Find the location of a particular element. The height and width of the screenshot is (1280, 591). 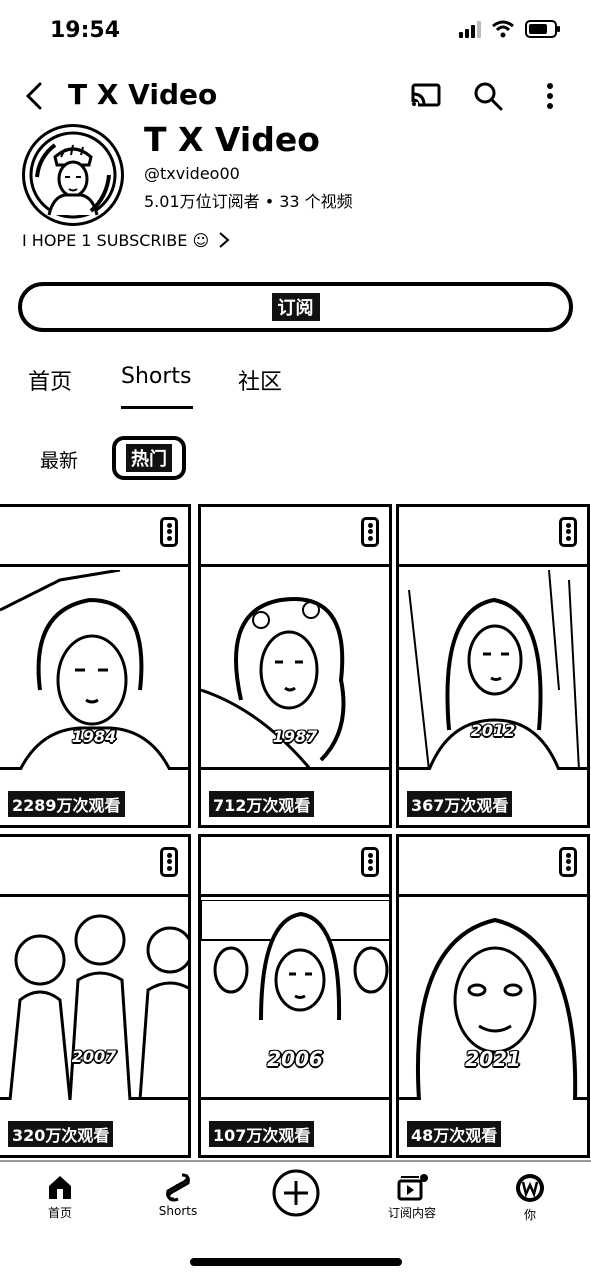

year-label: 2006 is located at coordinates (295, 1059).